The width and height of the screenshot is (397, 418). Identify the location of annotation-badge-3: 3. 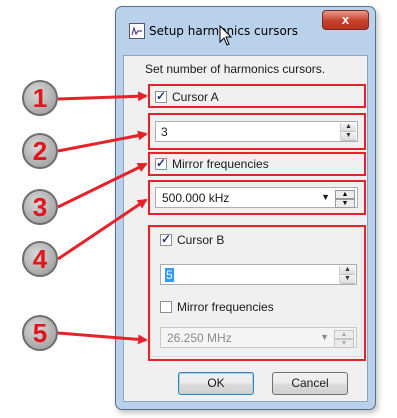
(40, 207).